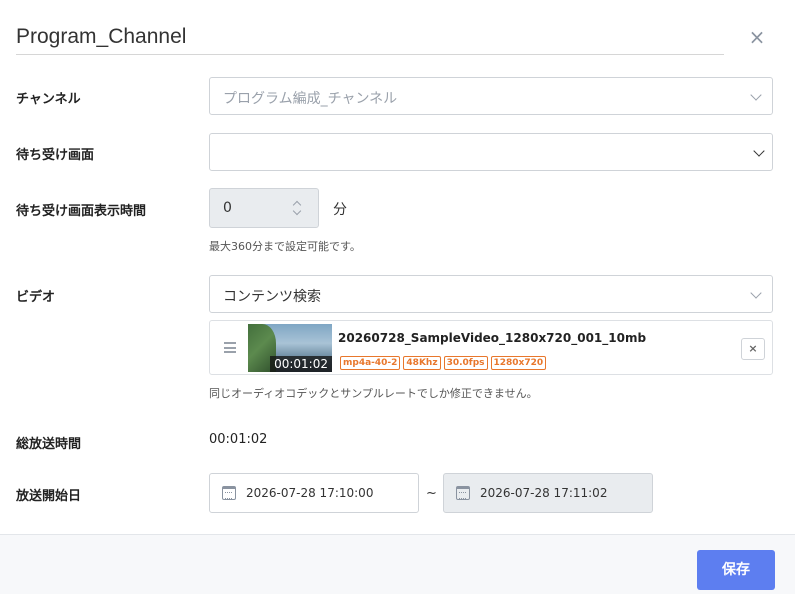 The image size is (795, 594). I want to click on video-badges: mp4a-40-2 48Khz 30.0fps 1280x720, so click(444, 360).